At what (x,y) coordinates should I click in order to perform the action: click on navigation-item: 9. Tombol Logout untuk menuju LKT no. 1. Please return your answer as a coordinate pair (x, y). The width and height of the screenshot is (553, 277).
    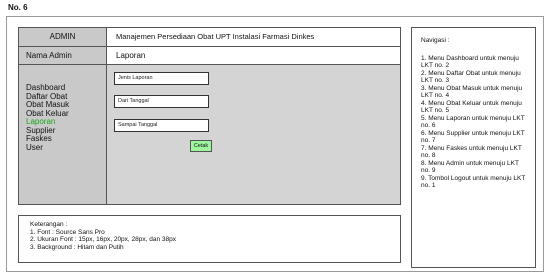
    Looking at the image, I should click on (473, 182).